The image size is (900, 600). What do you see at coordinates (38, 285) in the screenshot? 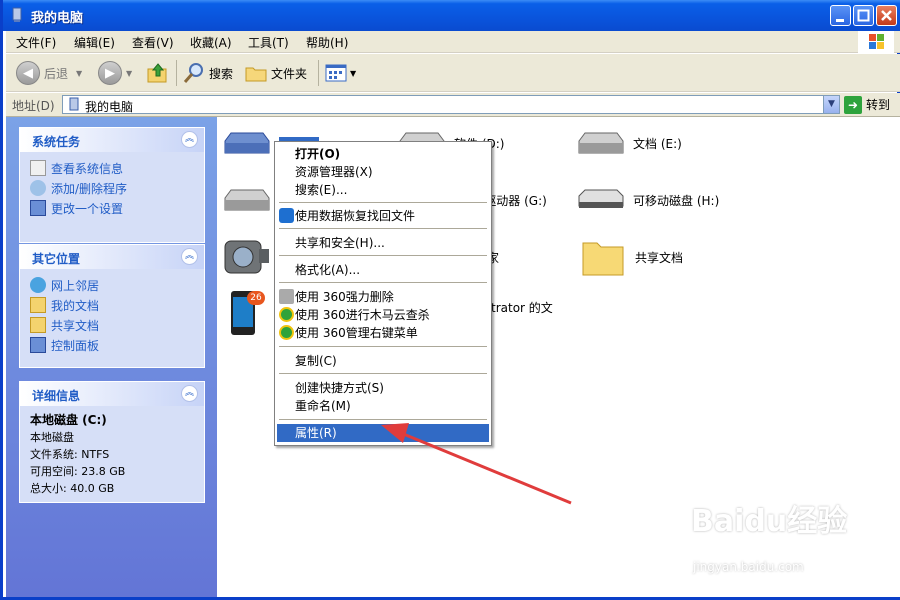
I see `network-icon` at bounding box center [38, 285].